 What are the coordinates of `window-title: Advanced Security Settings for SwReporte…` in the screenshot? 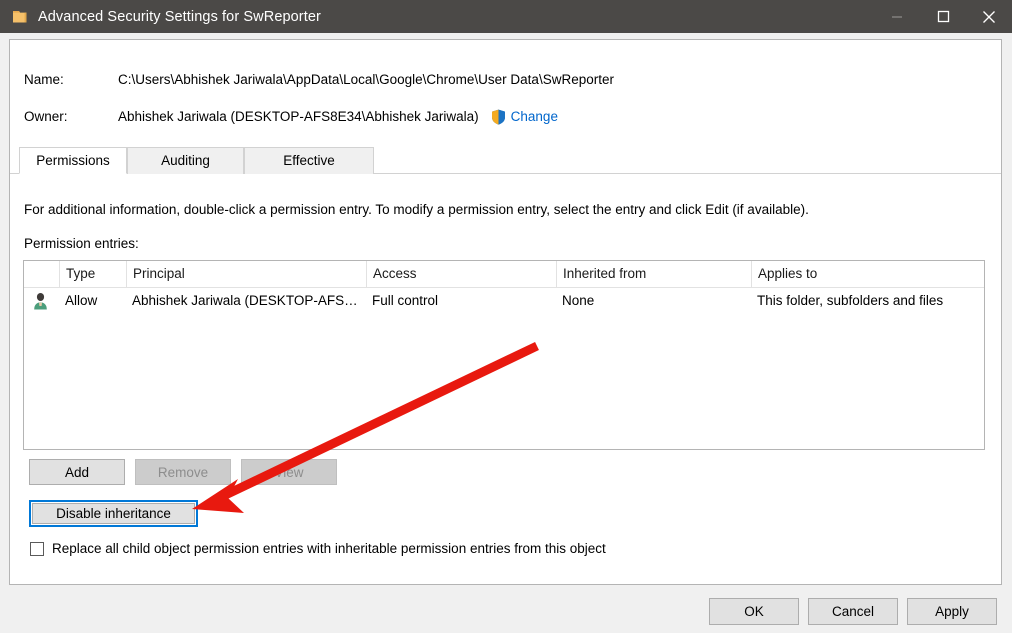 It's located at (179, 16).